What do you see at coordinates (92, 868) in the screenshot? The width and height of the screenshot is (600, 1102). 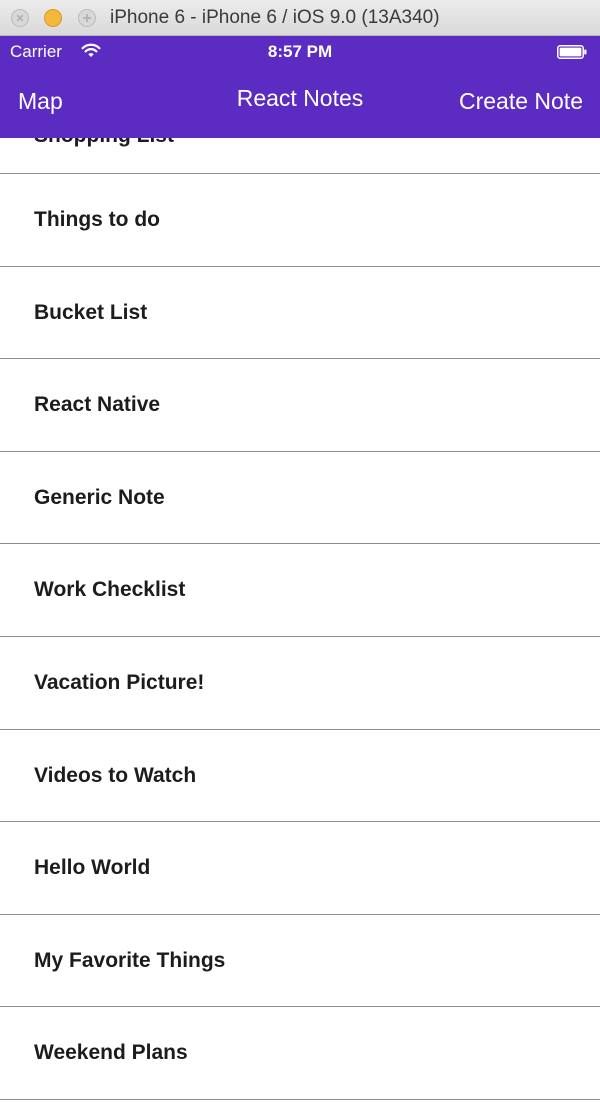 I see `note-title: Hello World` at bounding box center [92, 868].